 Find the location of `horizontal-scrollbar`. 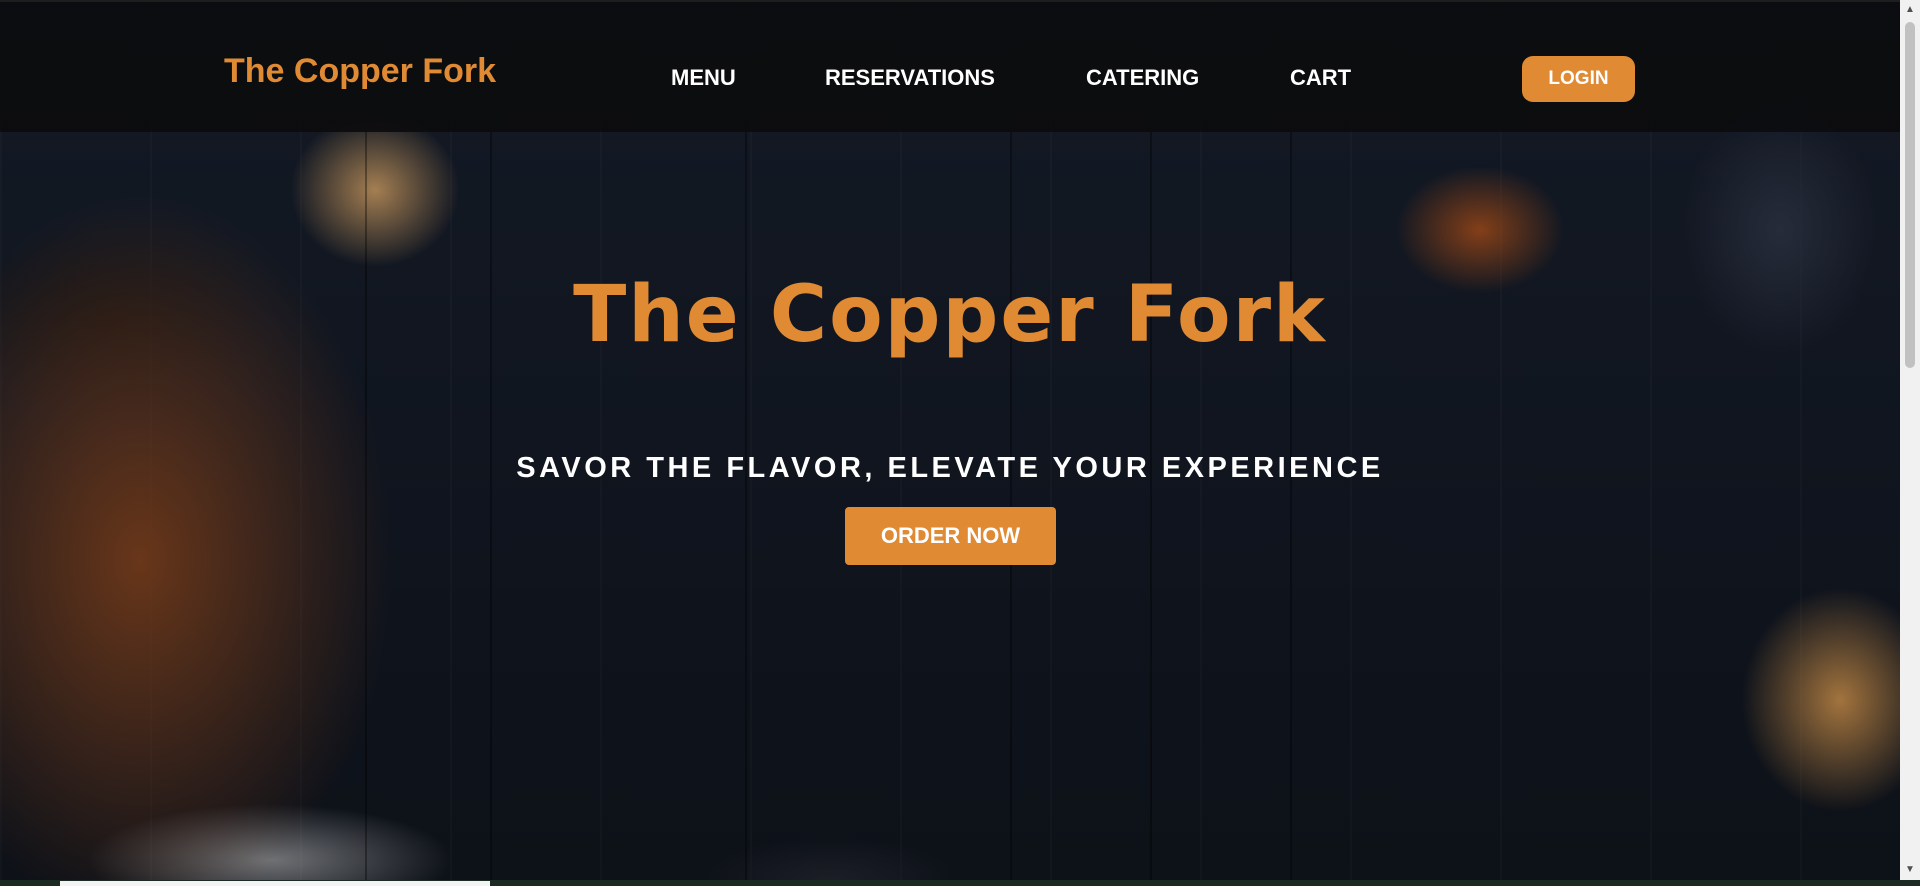

horizontal-scrollbar is located at coordinates (950, 883).